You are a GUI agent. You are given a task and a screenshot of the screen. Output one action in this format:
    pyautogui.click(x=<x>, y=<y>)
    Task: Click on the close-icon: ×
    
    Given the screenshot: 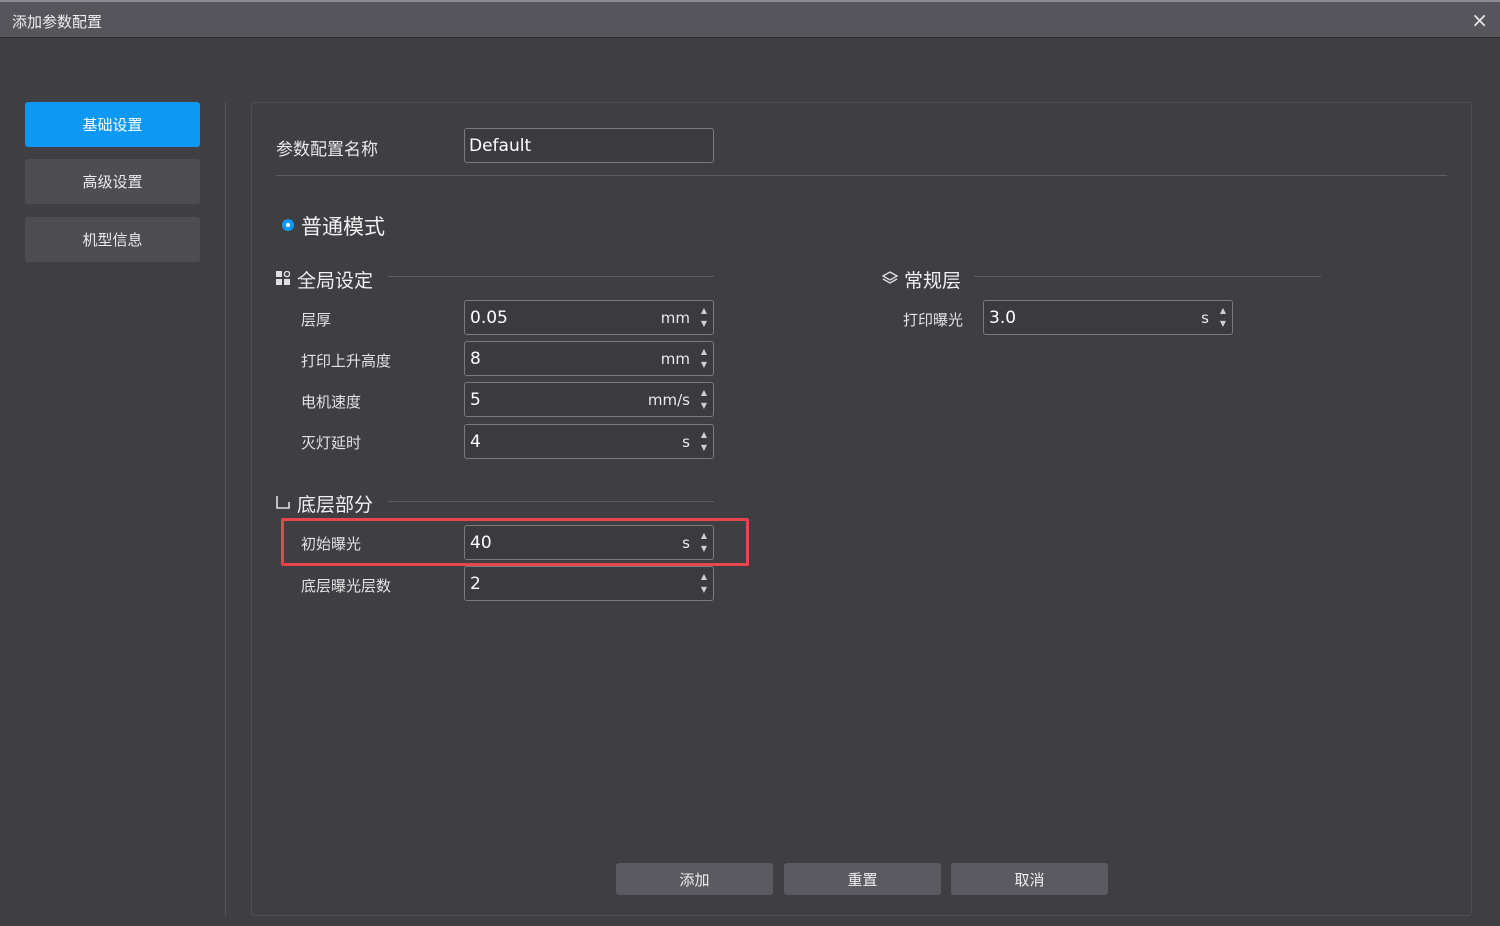 What is the action you would take?
    pyautogui.click(x=1479, y=20)
    